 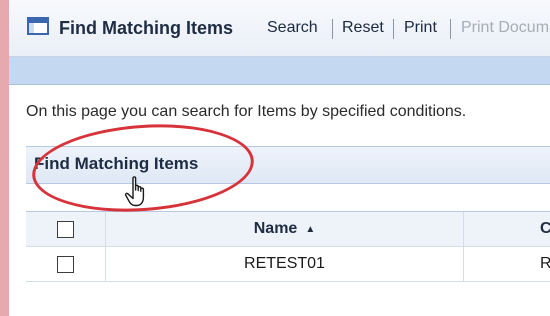 I want to click on window-icon, so click(x=38, y=26).